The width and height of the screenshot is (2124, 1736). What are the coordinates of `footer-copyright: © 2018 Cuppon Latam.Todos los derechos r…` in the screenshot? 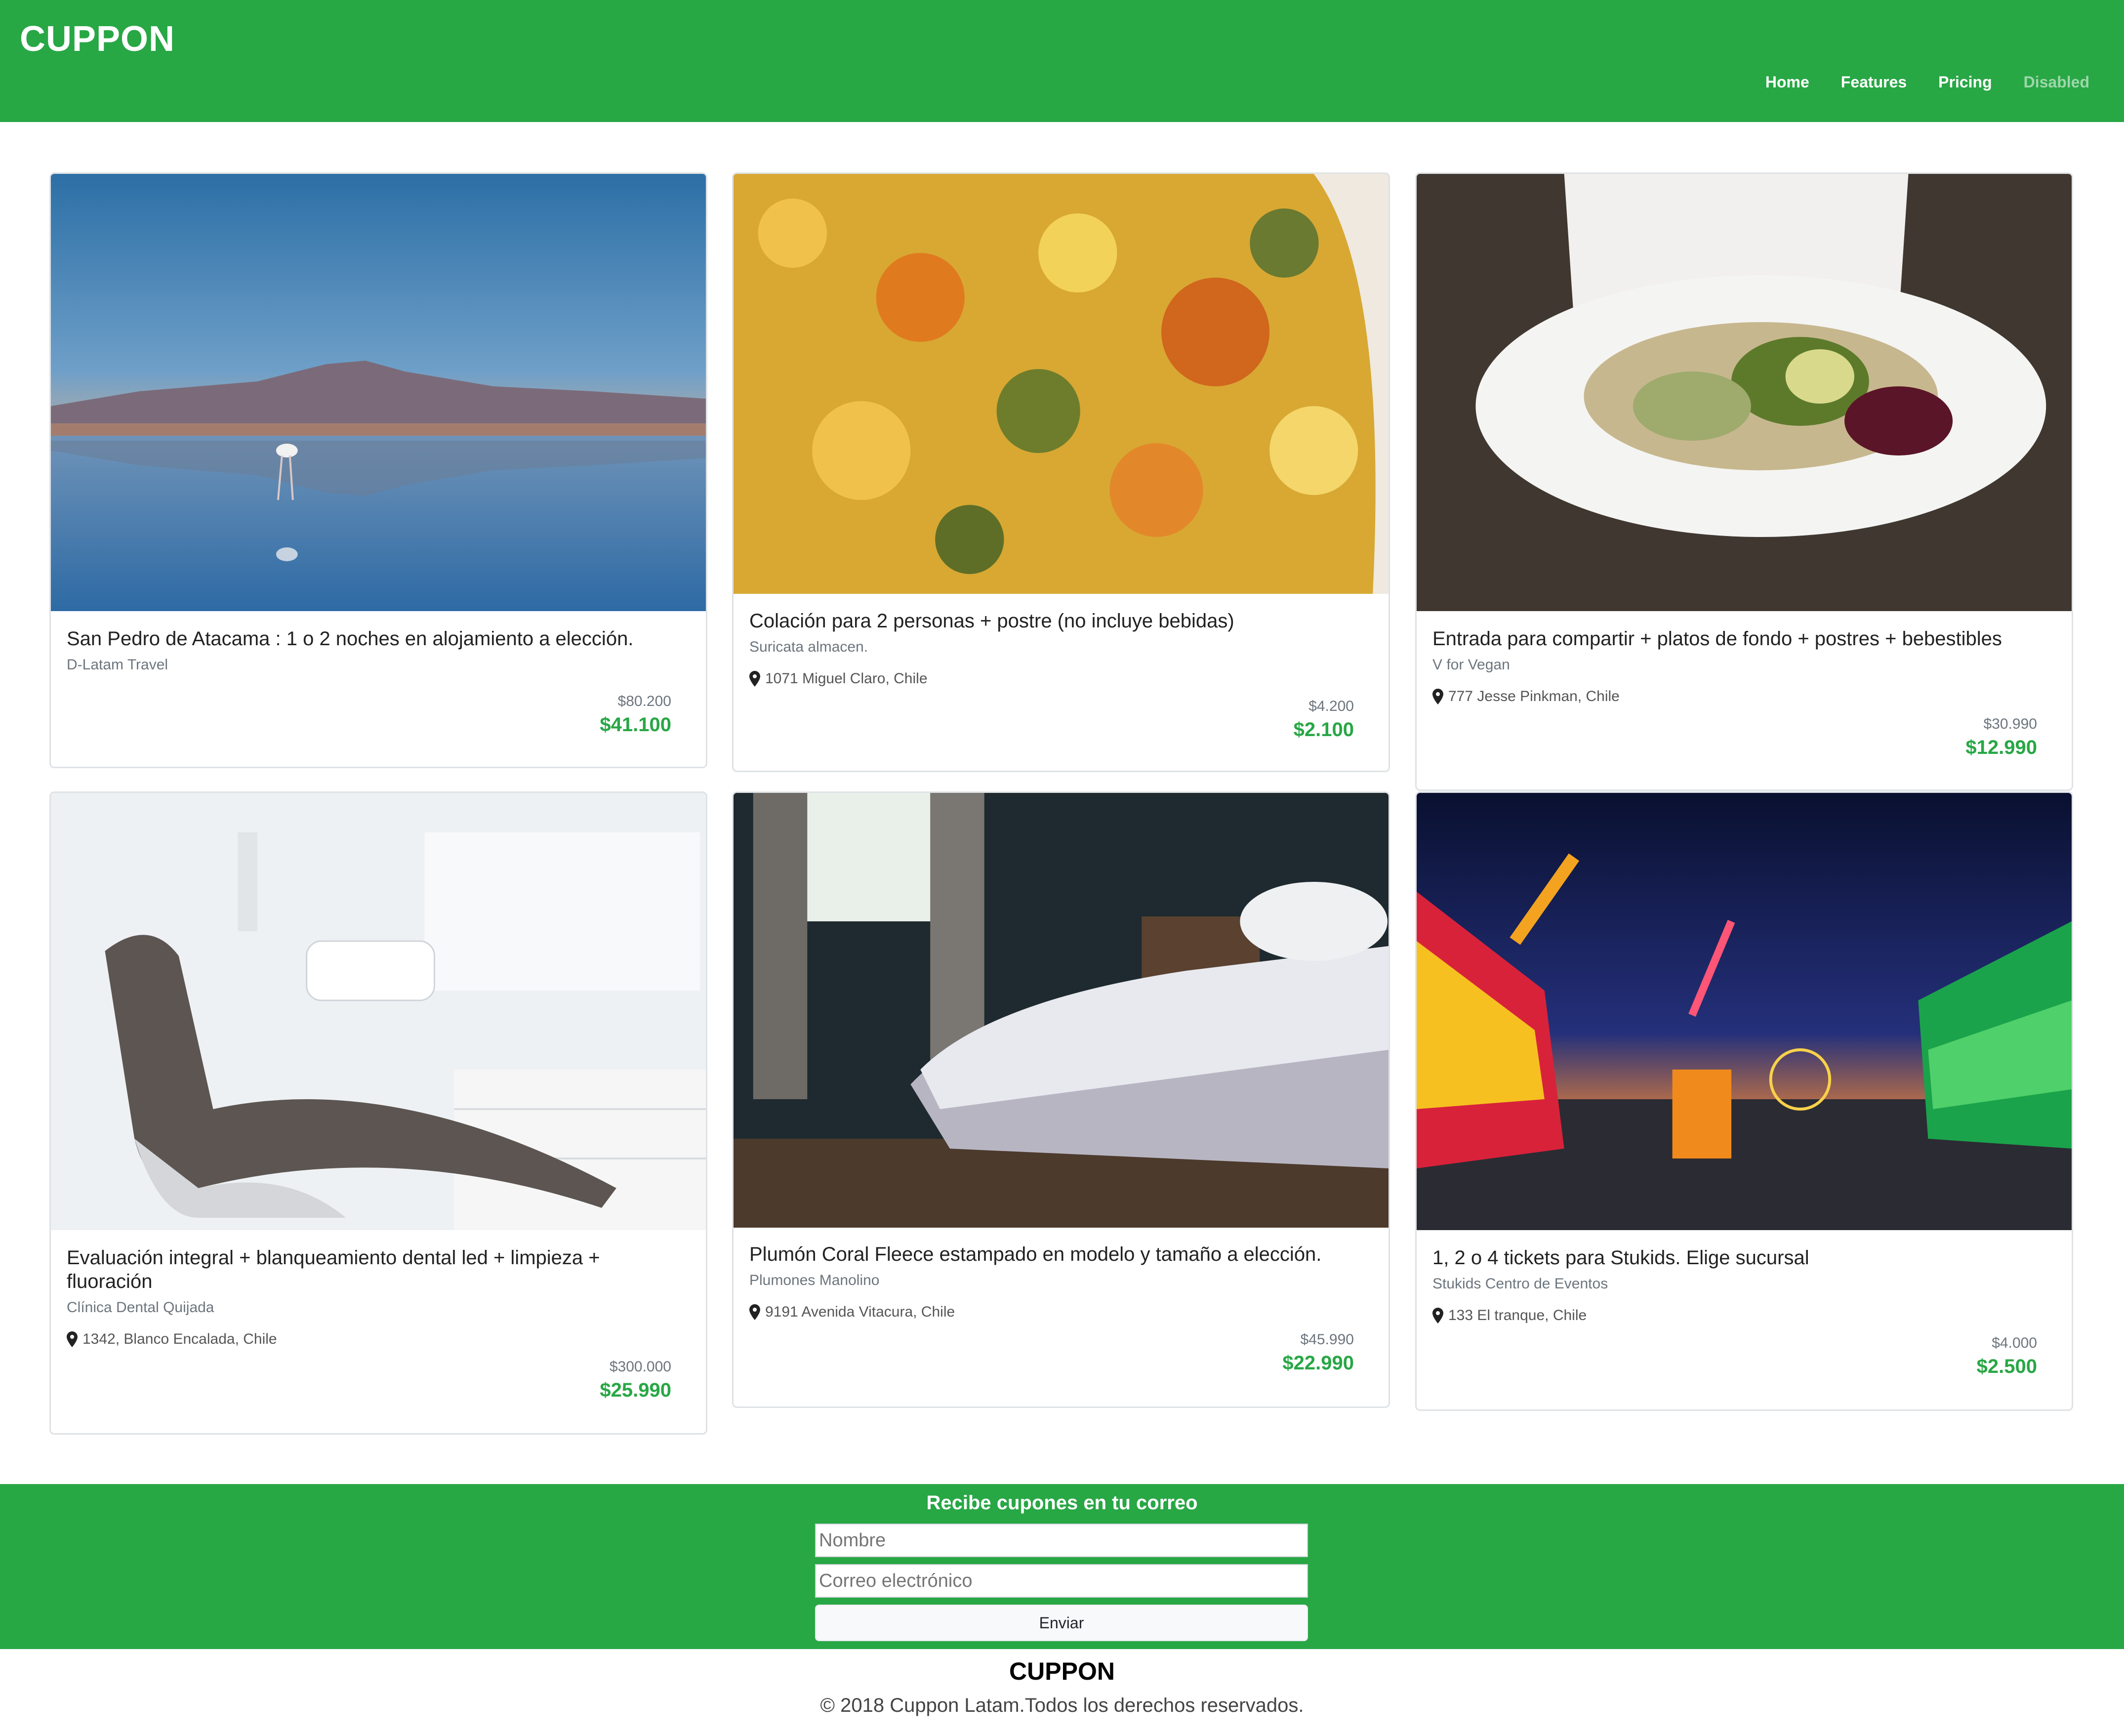 It's located at (1062, 1706).